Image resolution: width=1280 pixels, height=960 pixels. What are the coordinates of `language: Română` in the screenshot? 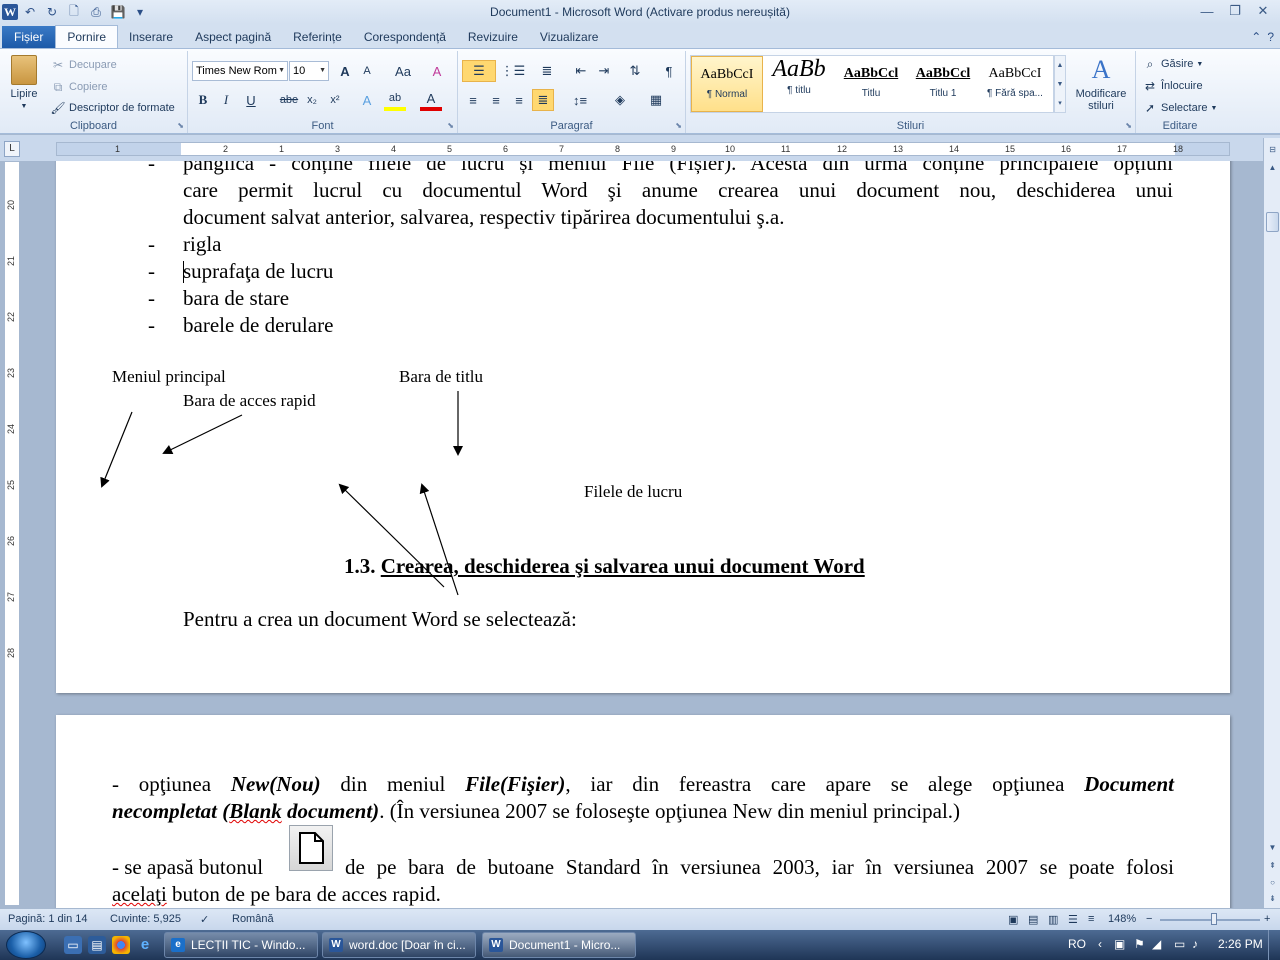 It's located at (253, 919).